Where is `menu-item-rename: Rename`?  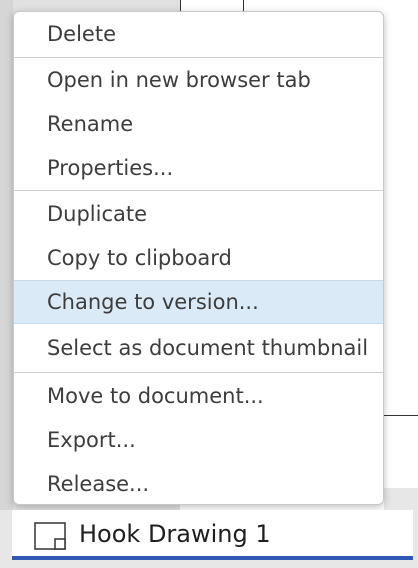
menu-item-rename: Rename is located at coordinates (198, 124).